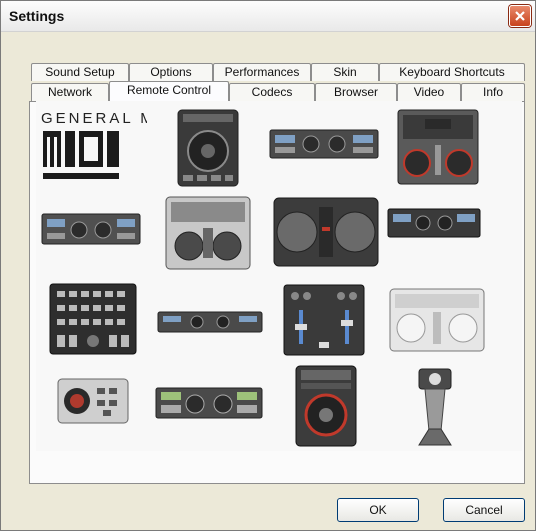 This screenshot has width=536, height=531. I want to click on tab-browser: Browser, so click(356, 92).